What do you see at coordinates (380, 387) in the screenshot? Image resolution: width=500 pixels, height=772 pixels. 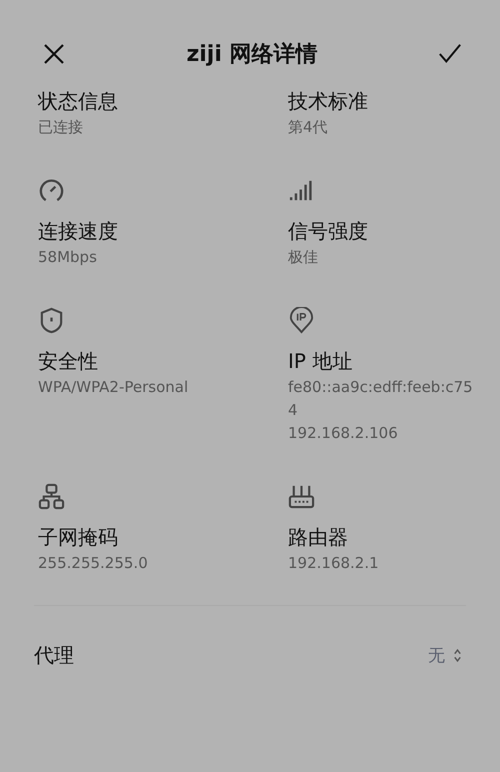 I see `field-value: fe80::aa9c:edff:feeb:c75` at bounding box center [380, 387].